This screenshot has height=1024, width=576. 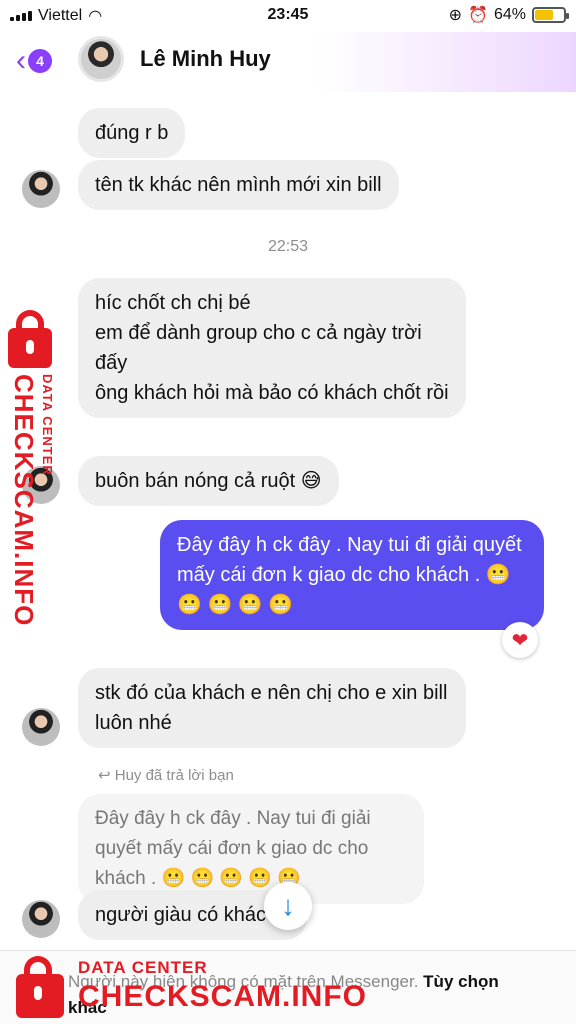 What do you see at coordinates (455, 15) in the screenshot?
I see `orientation-lock-icon: ⊕` at bounding box center [455, 15].